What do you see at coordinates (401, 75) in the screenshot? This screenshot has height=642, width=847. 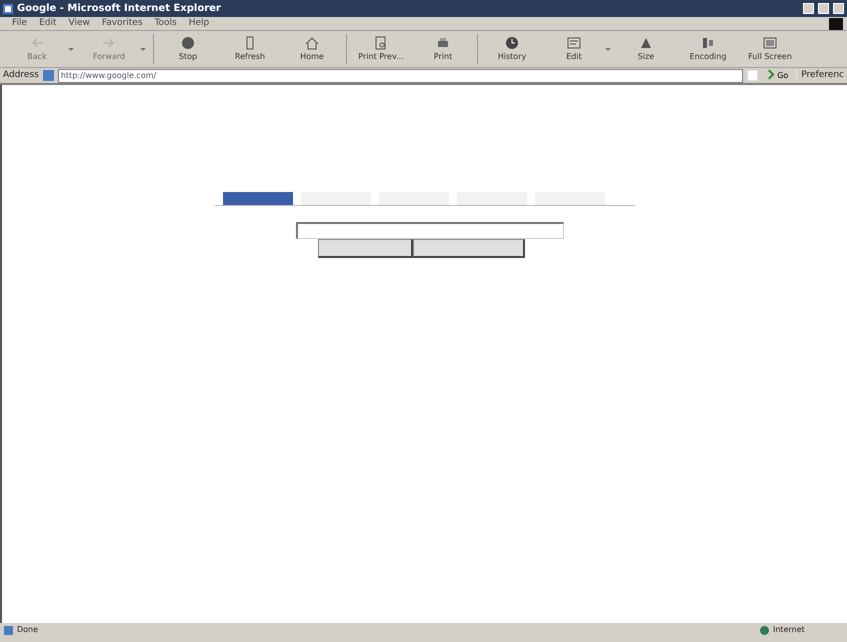 I see `address-field: http://www.google.com/` at bounding box center [401, 75].